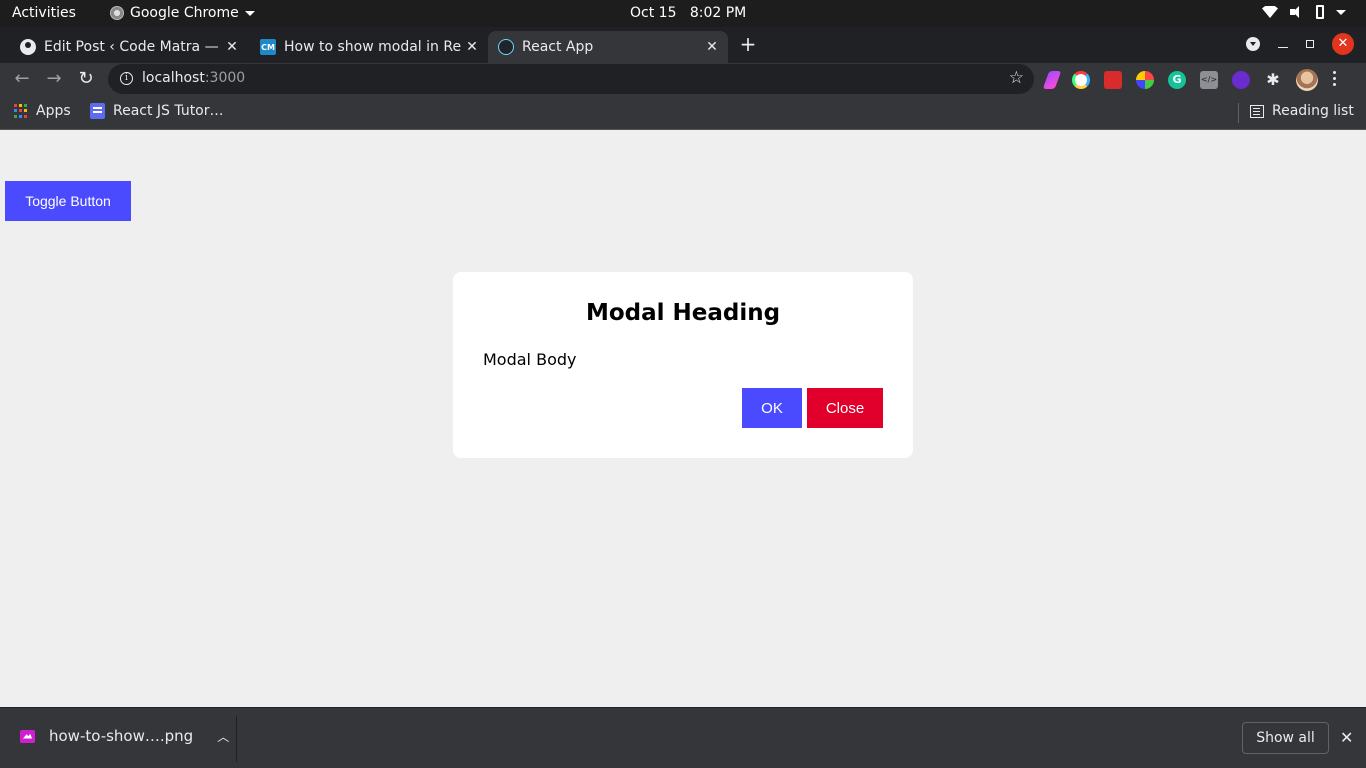  Describe the element at coordinates (373, 47) in the screenshot. I see `tab-title: How to show modal in Rea` at that location.